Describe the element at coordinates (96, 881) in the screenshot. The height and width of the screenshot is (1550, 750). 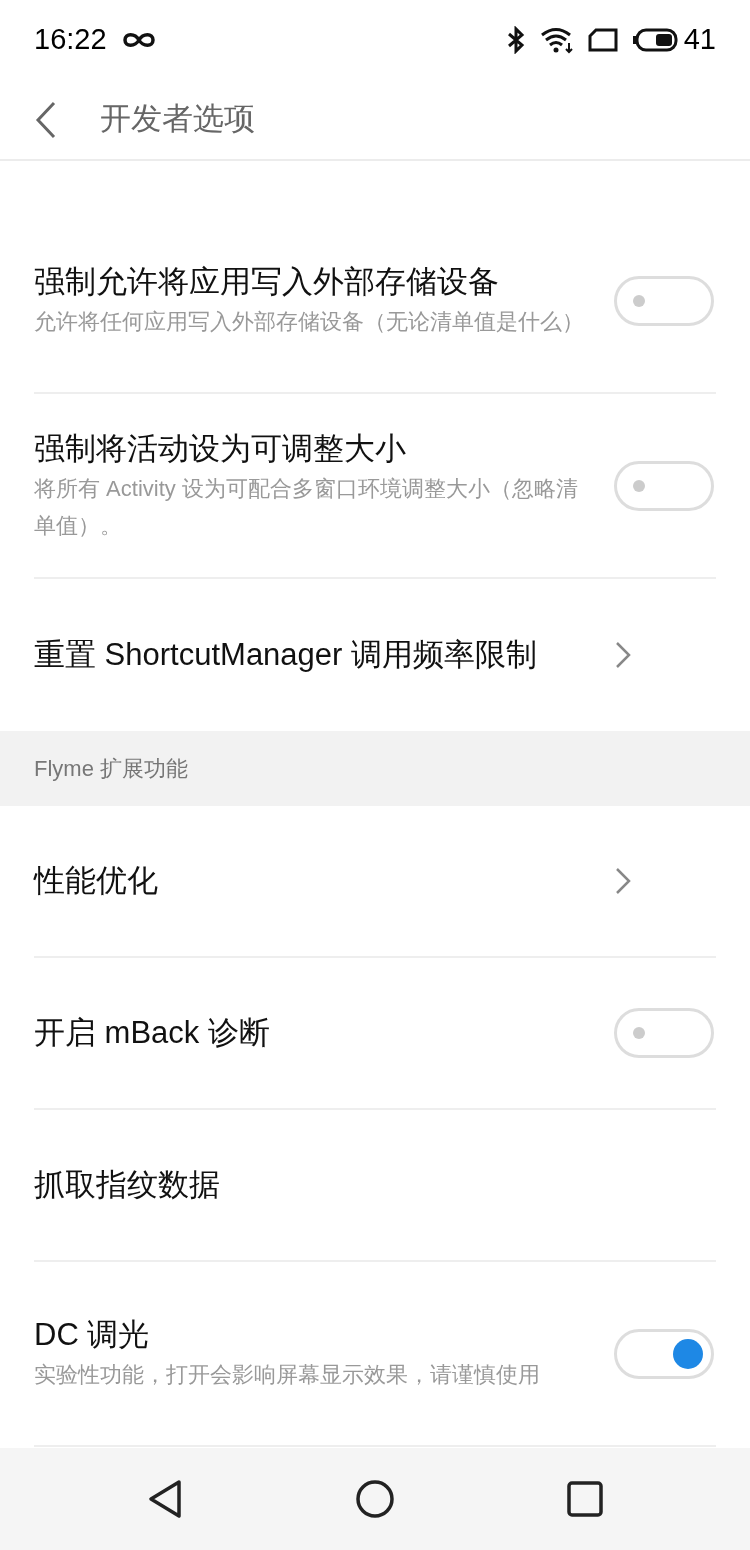
I see `setting-title: 性能优化` at that location.